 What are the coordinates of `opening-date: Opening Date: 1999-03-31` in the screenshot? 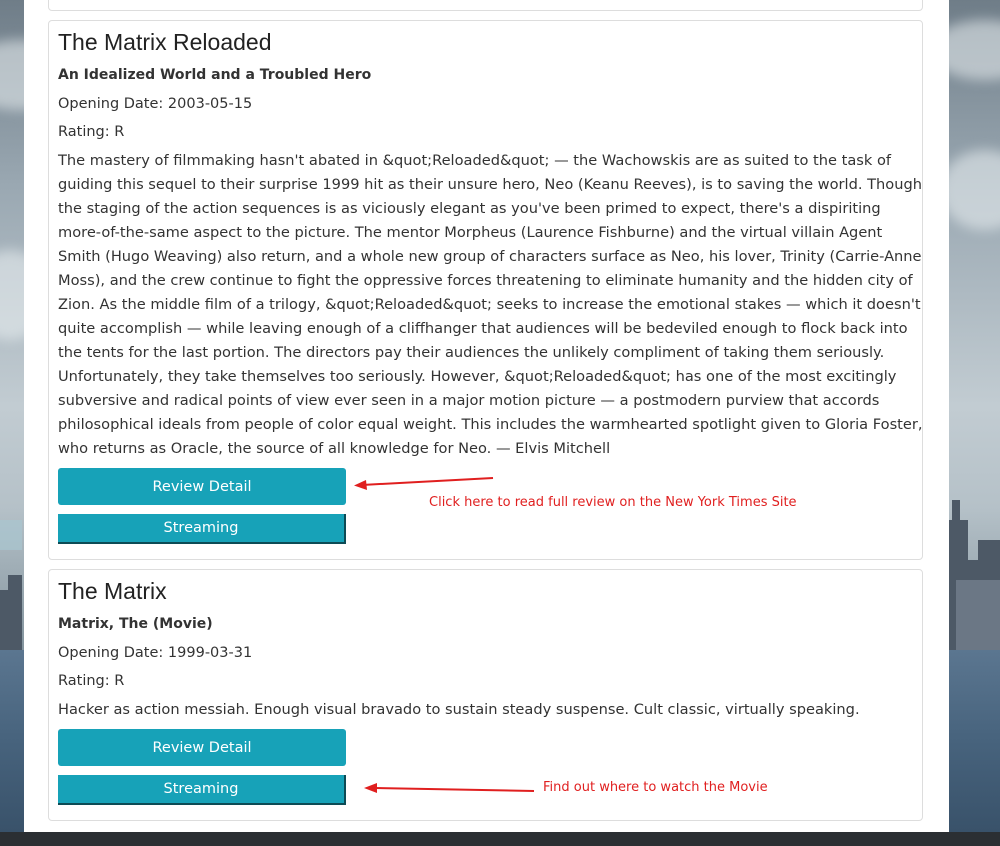 It's located at (155, 653).